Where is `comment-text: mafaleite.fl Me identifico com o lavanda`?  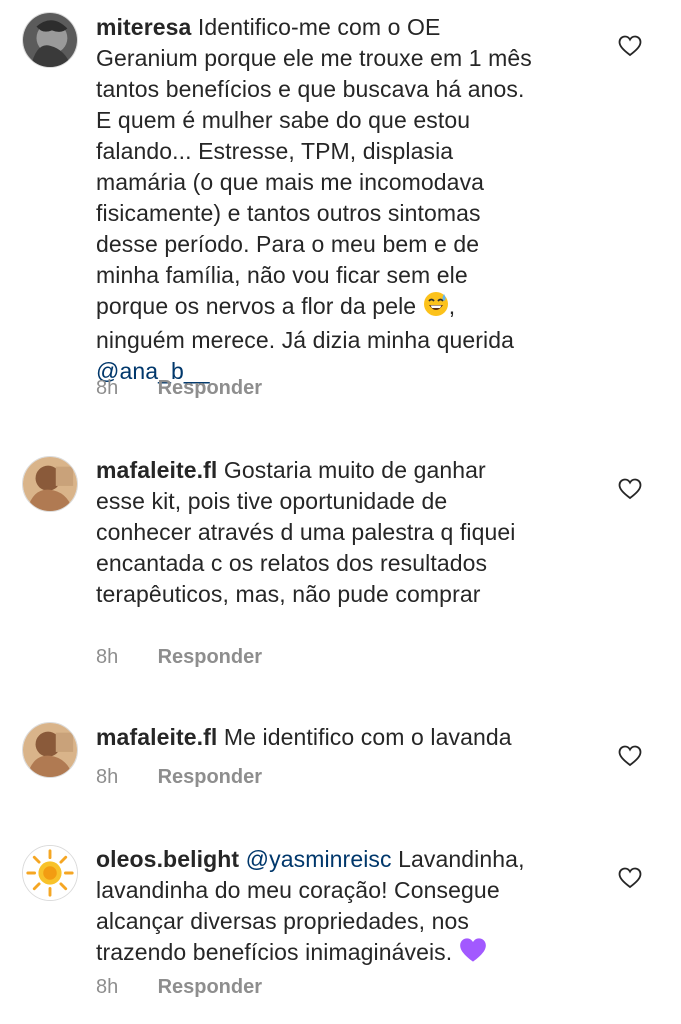
comment-text: mafaleite.fl Me identifico com o lavanda is located at coordinates (316, 737).